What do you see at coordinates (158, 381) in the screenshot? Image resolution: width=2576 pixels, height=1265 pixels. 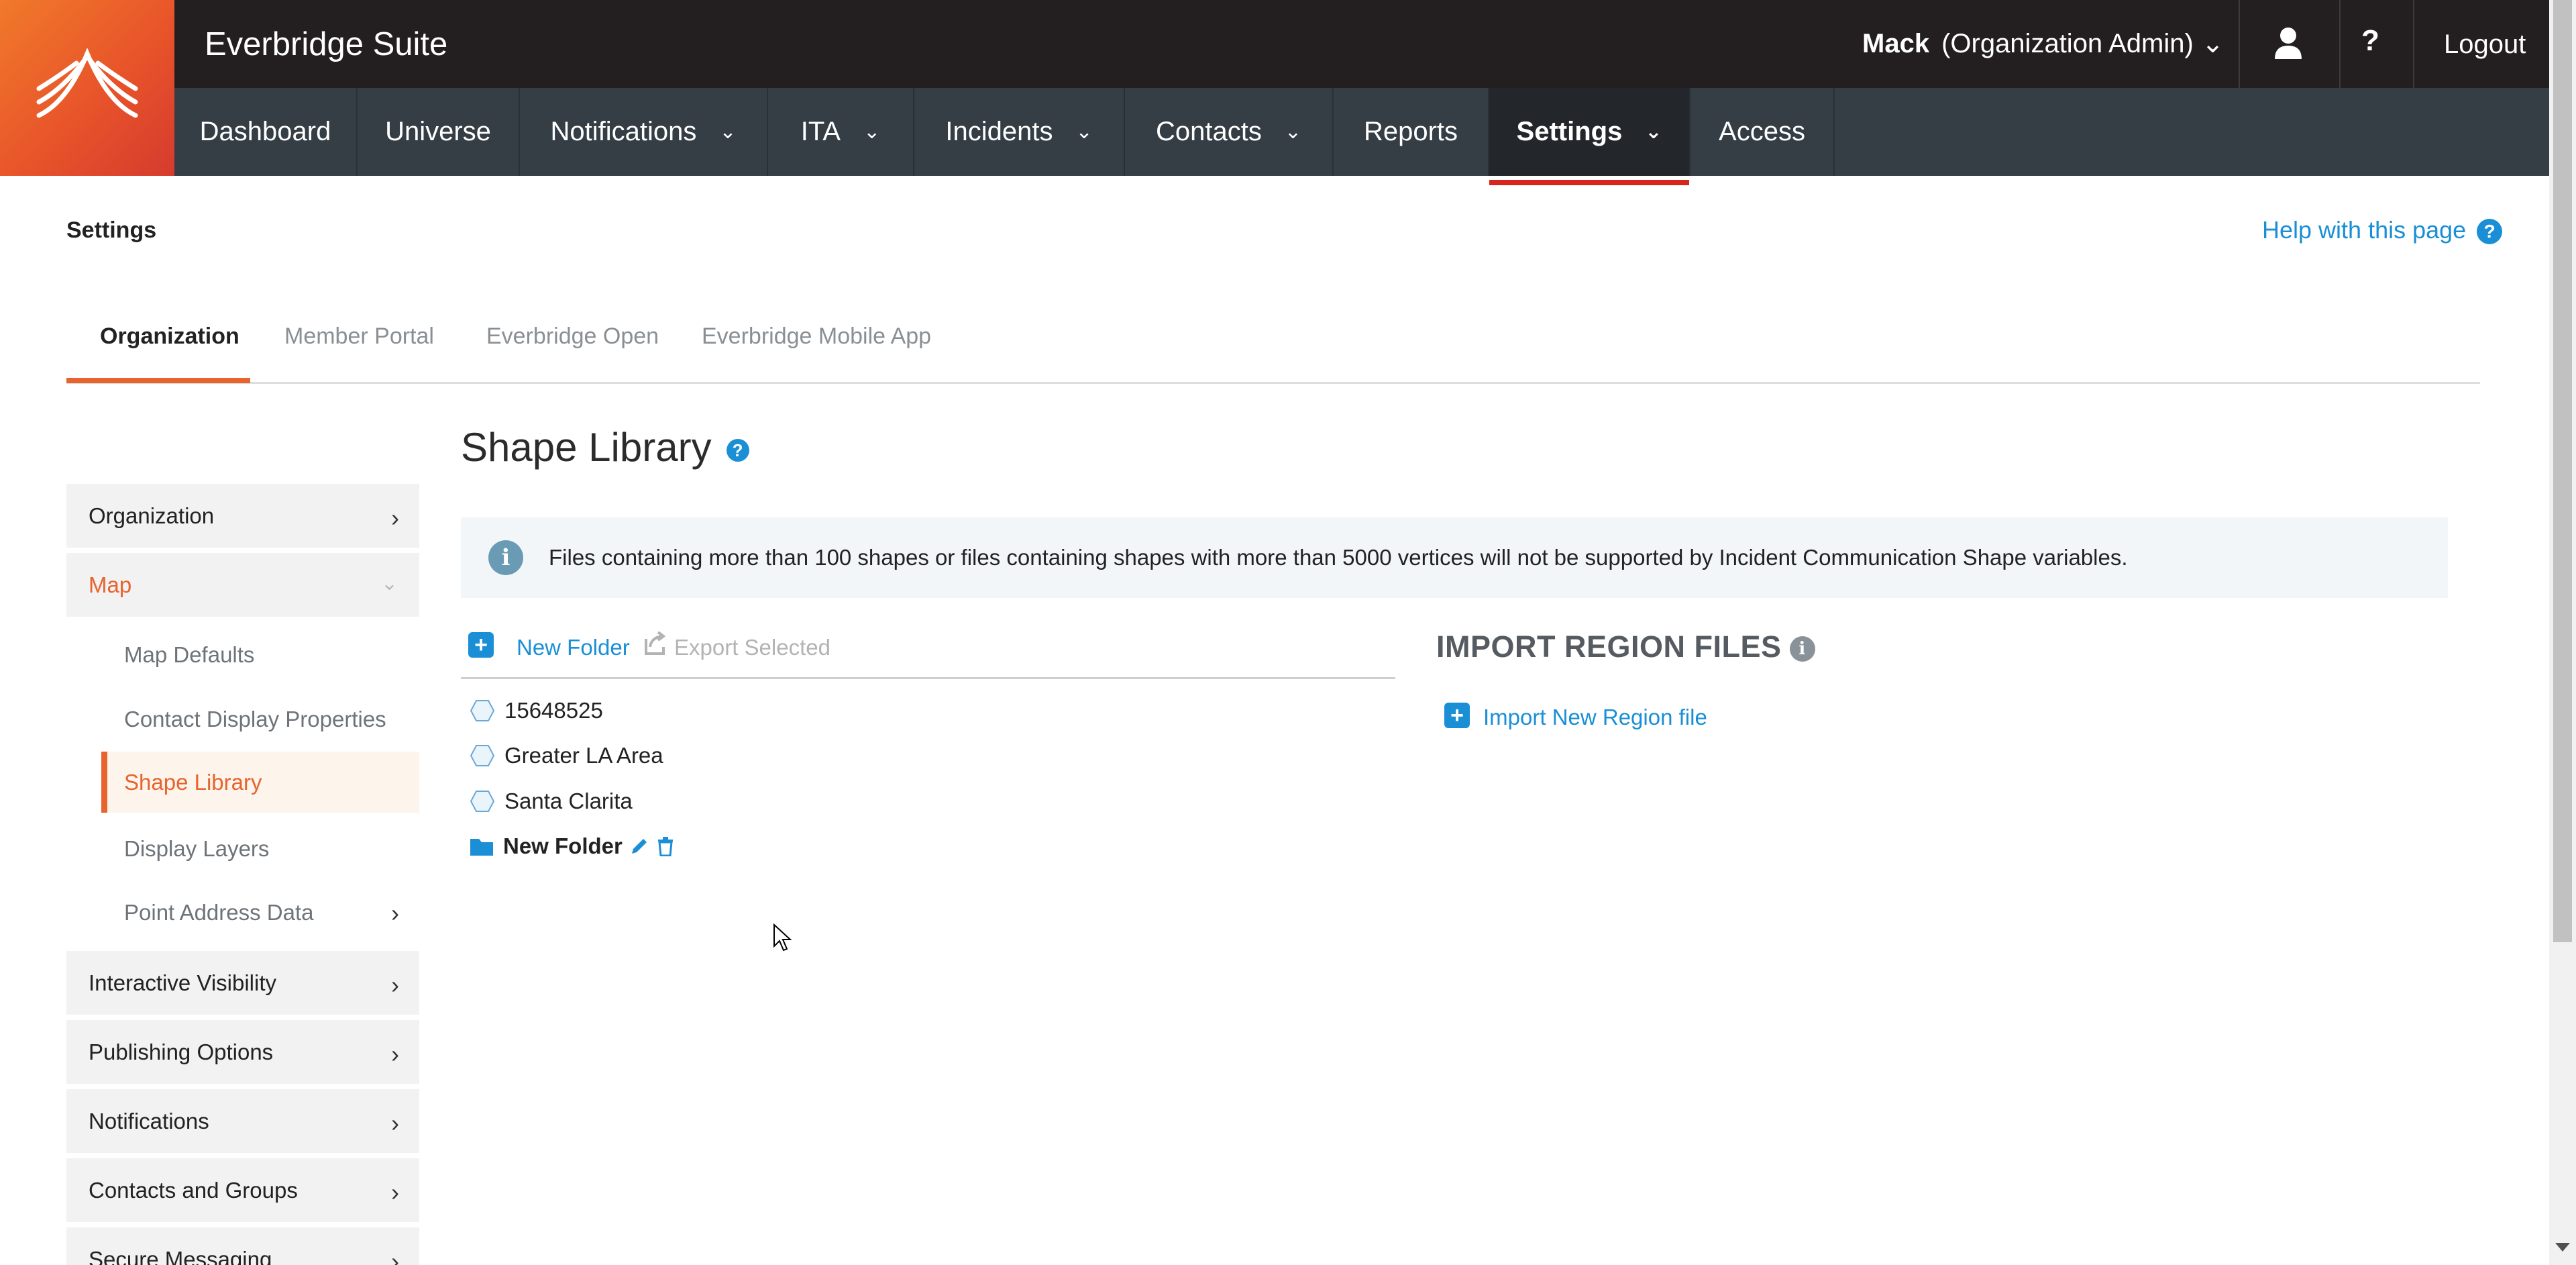 I see `active-tab-indicator` at bounding box center [158, 381].